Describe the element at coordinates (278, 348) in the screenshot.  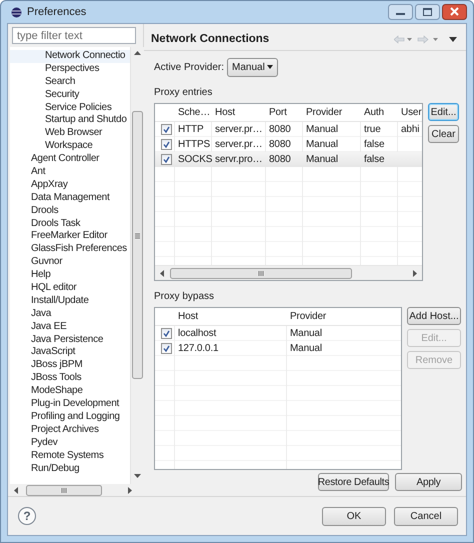
I see `table-row: 127.0.0.1 Manual` at that location.